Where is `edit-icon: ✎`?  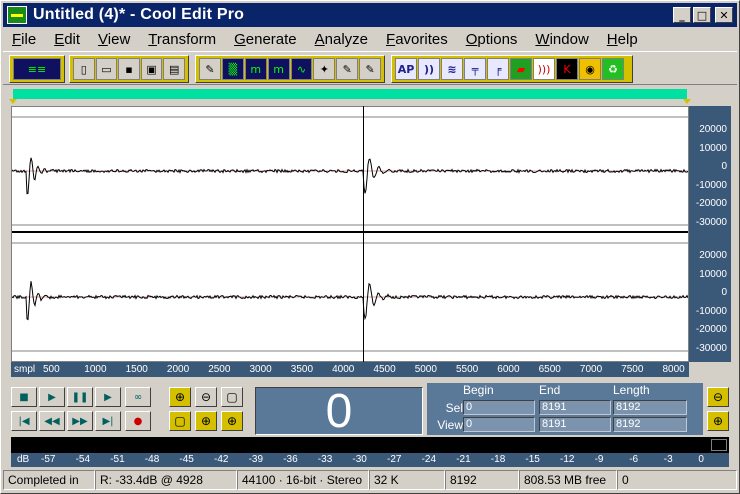
edit-icon: ✎ is located at coordinates (210, 69).